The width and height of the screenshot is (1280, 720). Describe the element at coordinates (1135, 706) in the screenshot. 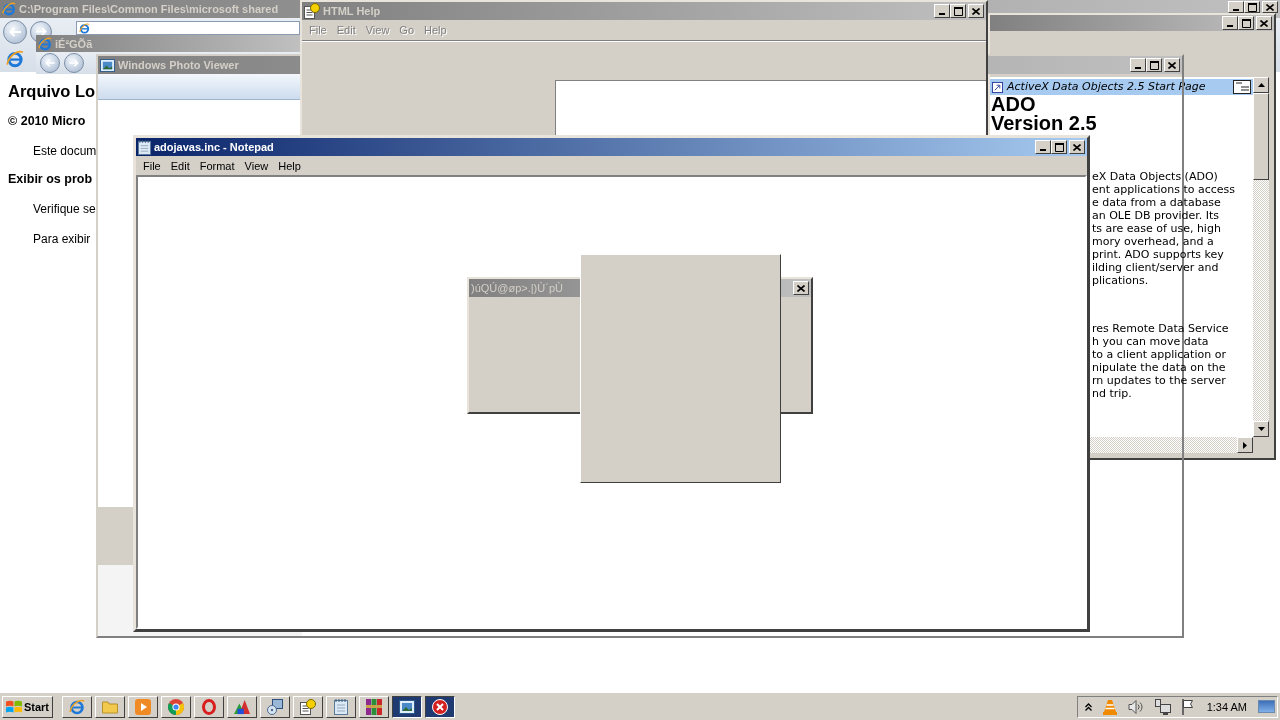

I see `speaker-icon` at that location.